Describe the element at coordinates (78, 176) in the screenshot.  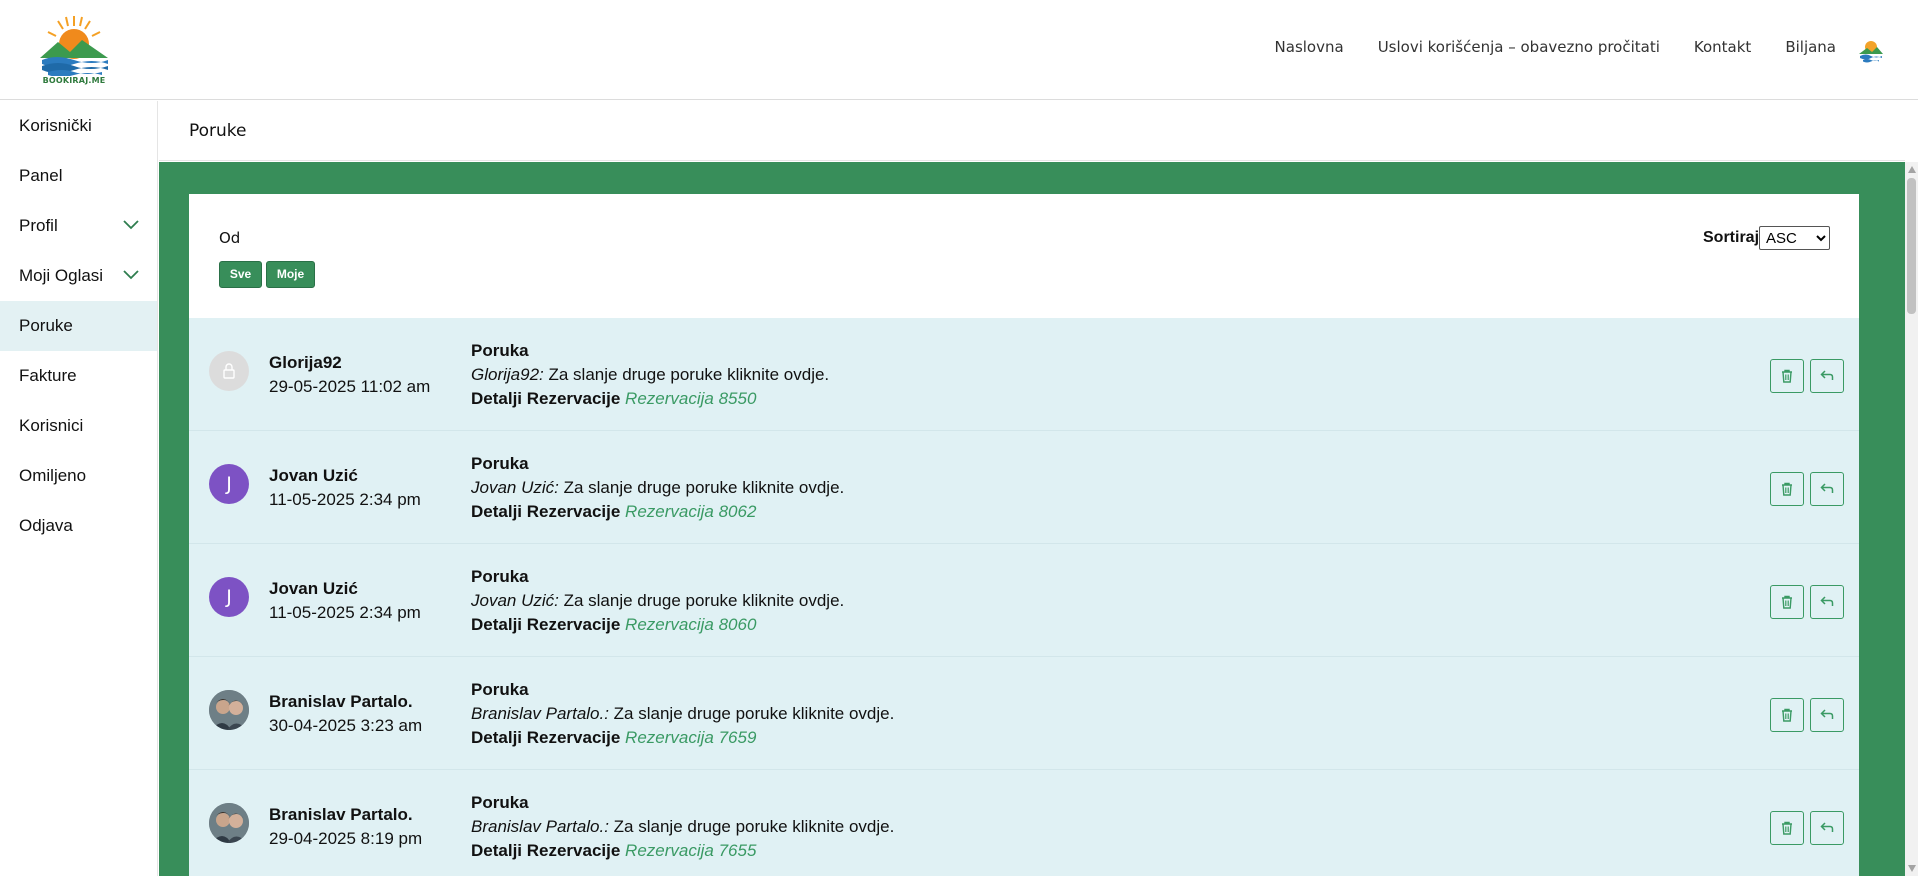
I see `sidebar-item-panel: Panel` at that location.